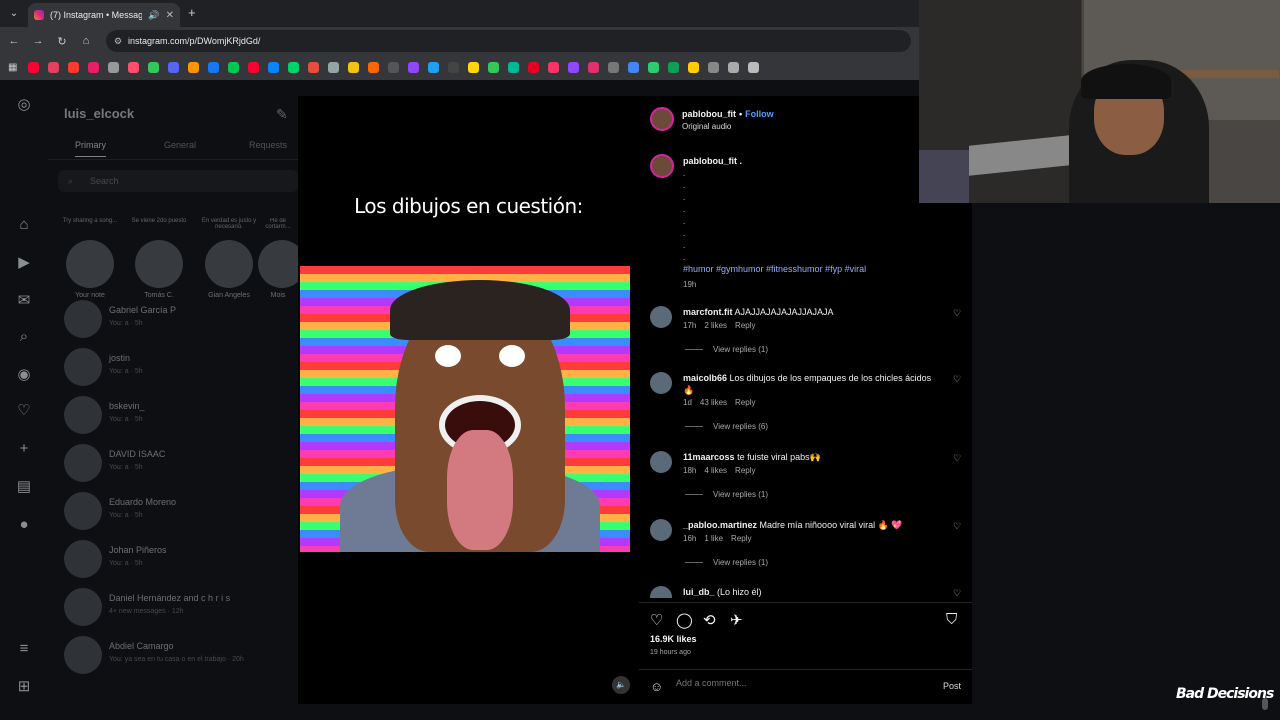 Image resolution: width=1280 pixels, height=720 pixels. Describe the element at coordinates (726, 426) in the screenshot. I see `view-replies-button: View replies (6)` at that location.